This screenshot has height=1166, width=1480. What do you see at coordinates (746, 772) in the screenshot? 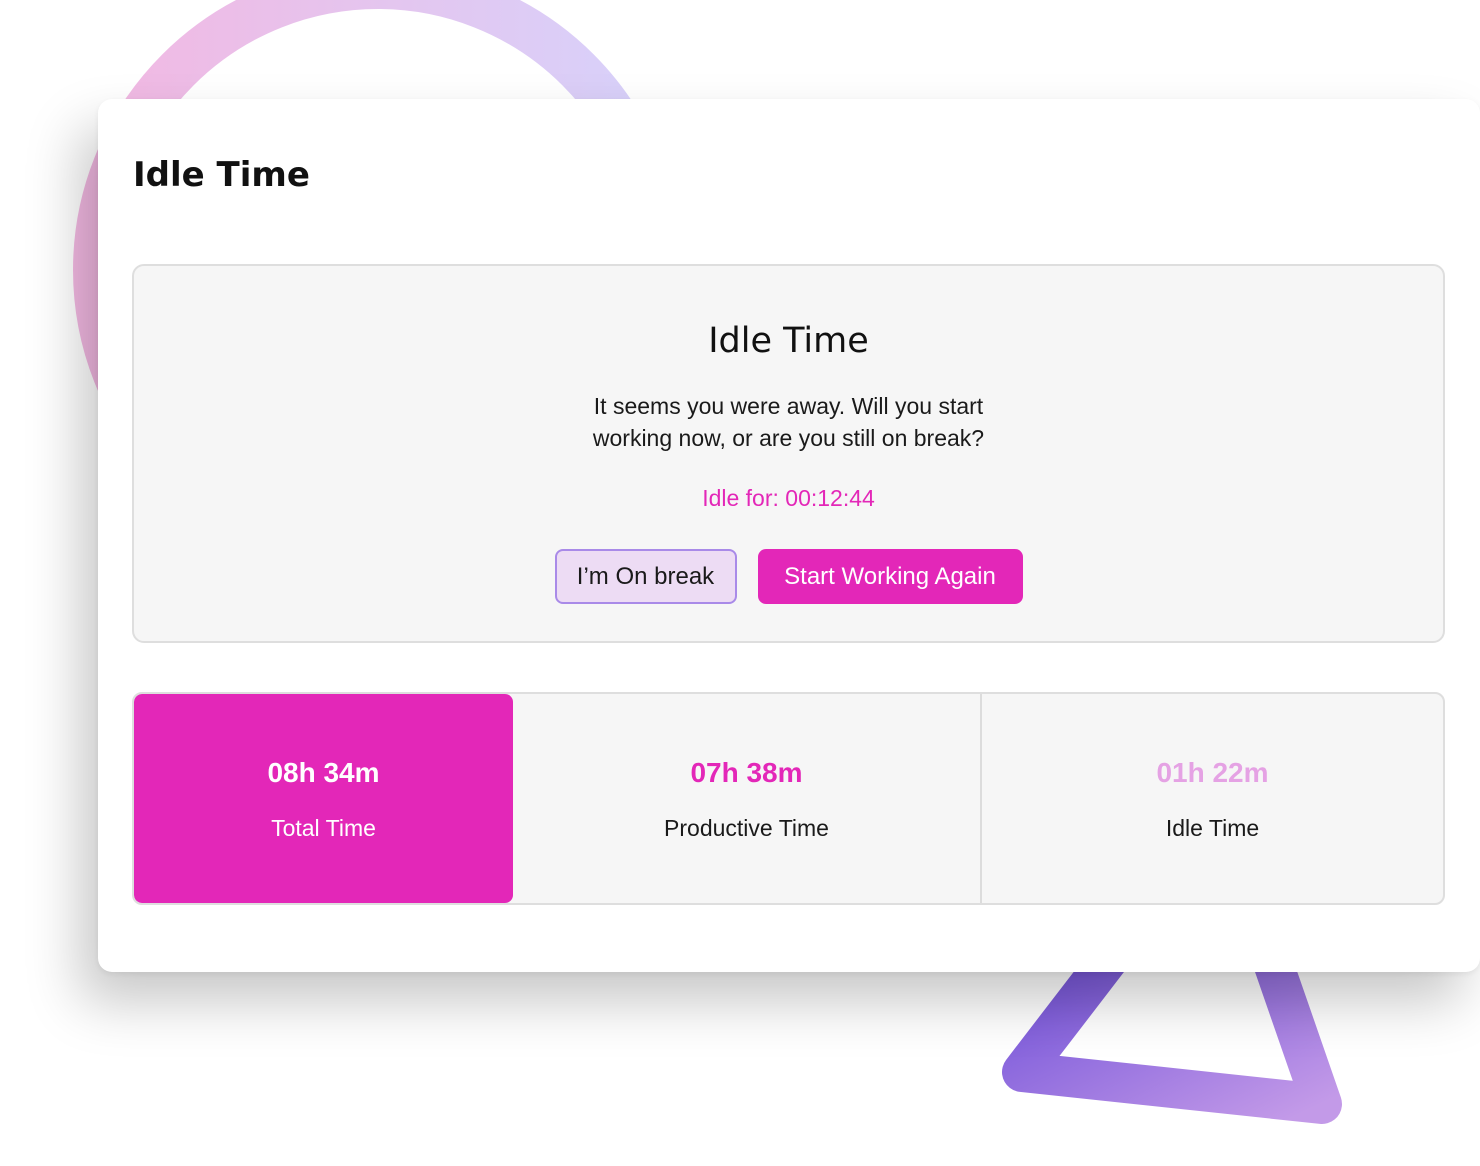
I see `stat-value: 07h 38m` at bounding box center [746, 772].